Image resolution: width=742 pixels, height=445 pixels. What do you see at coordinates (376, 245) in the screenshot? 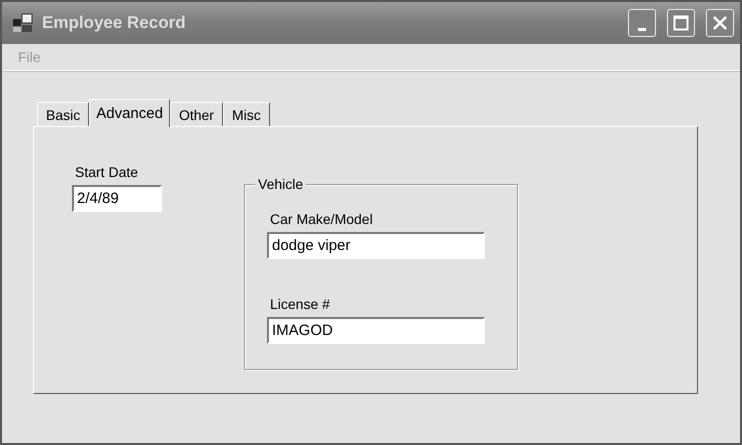
I see `text-field: dodge viper` at bounding box center [376, 245].